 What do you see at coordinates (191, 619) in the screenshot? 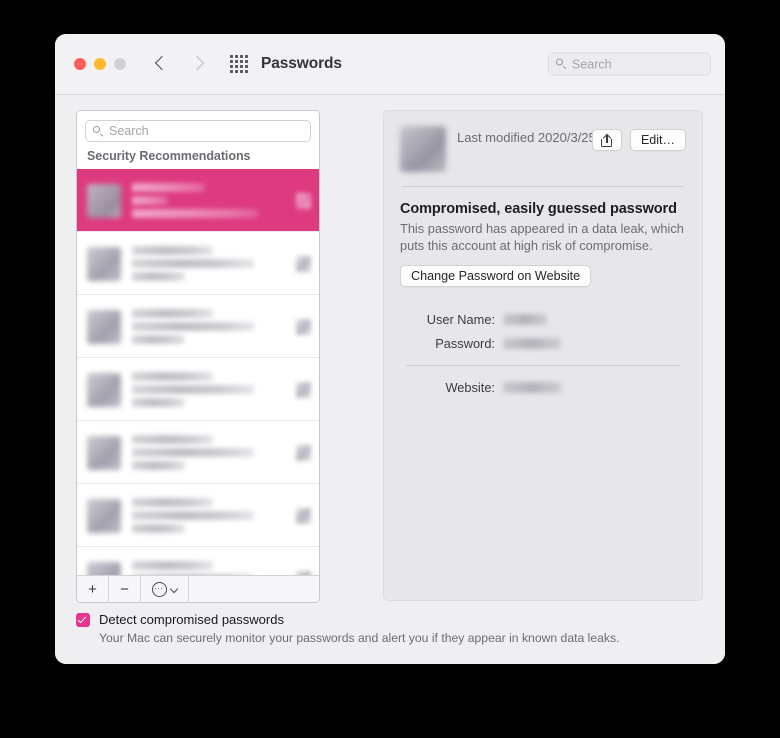
I see `detect-compromised-label: Detect compromised passwords` at bounding box center [191, 619].